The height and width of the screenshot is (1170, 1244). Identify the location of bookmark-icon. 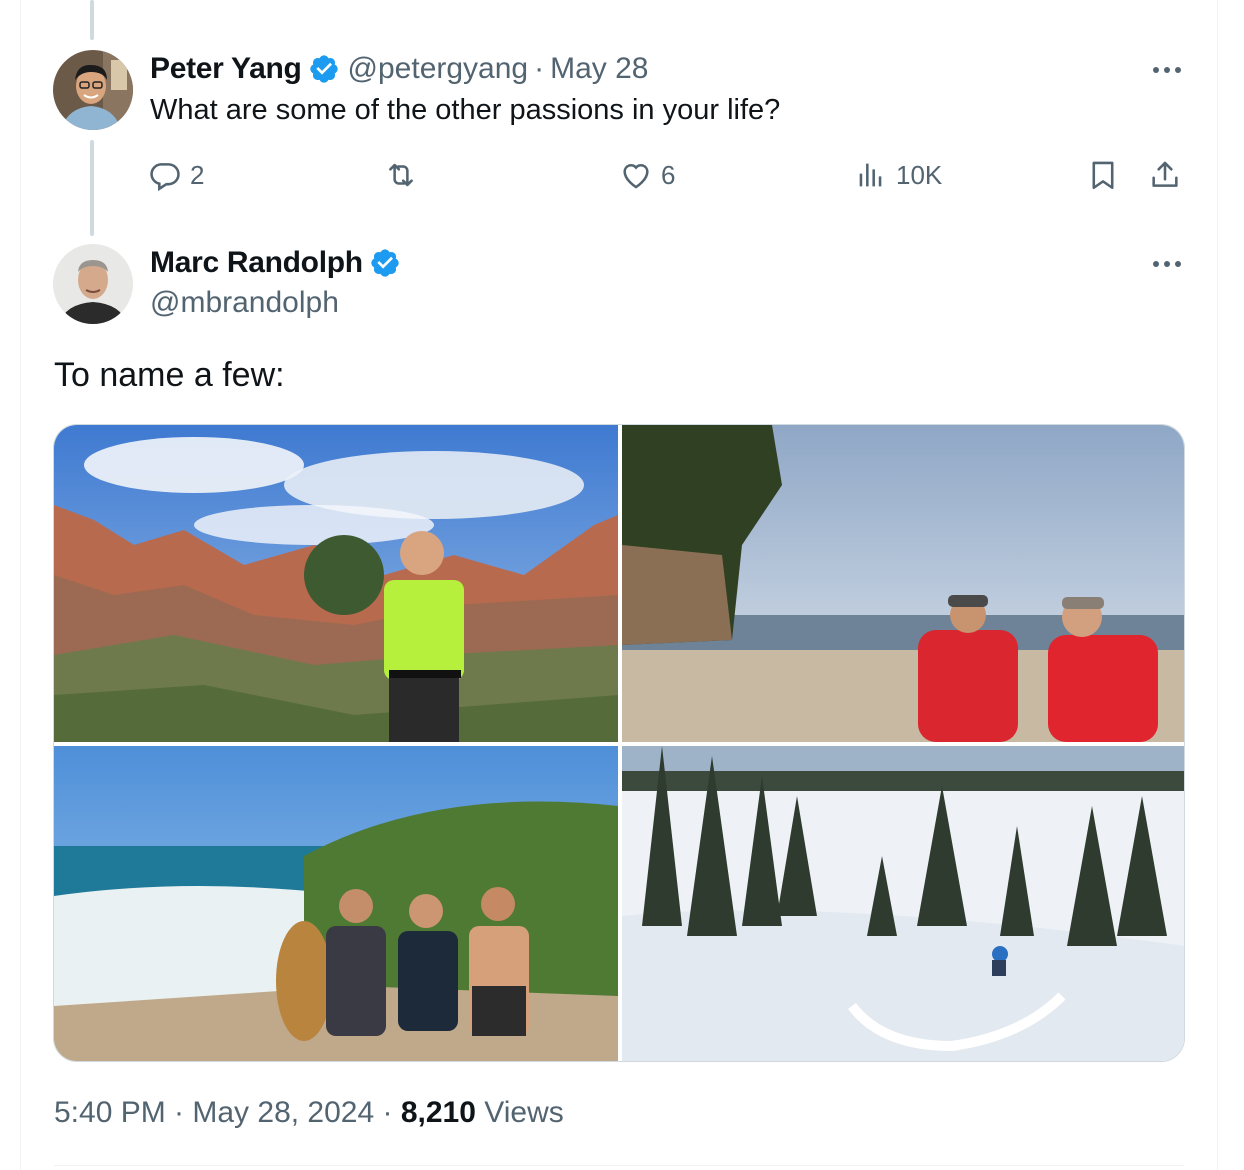
(1103, 175).